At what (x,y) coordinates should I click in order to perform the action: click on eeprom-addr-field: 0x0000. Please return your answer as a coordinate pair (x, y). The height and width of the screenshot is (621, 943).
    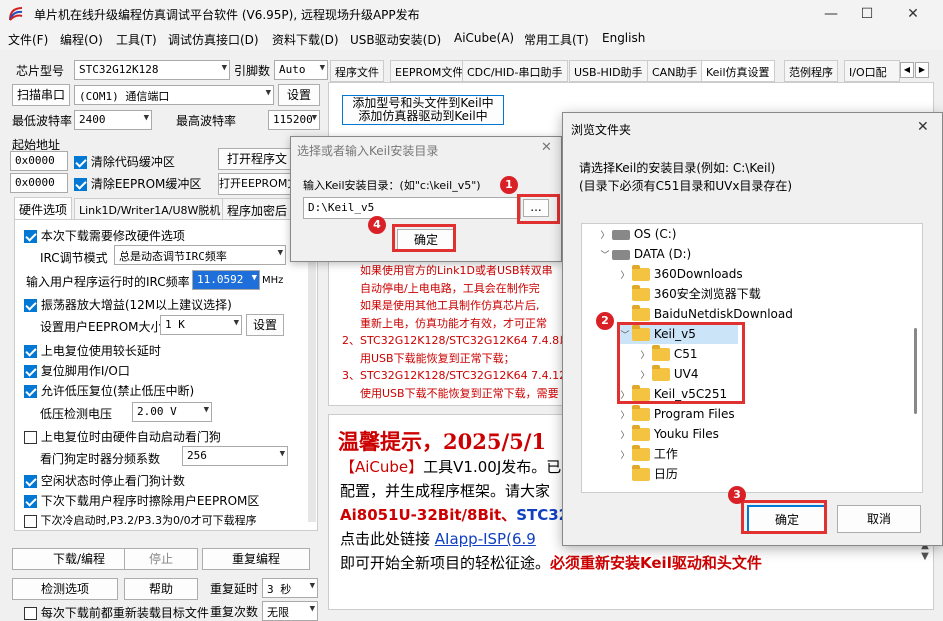
    Looking at the image, I should click on (39, 183).